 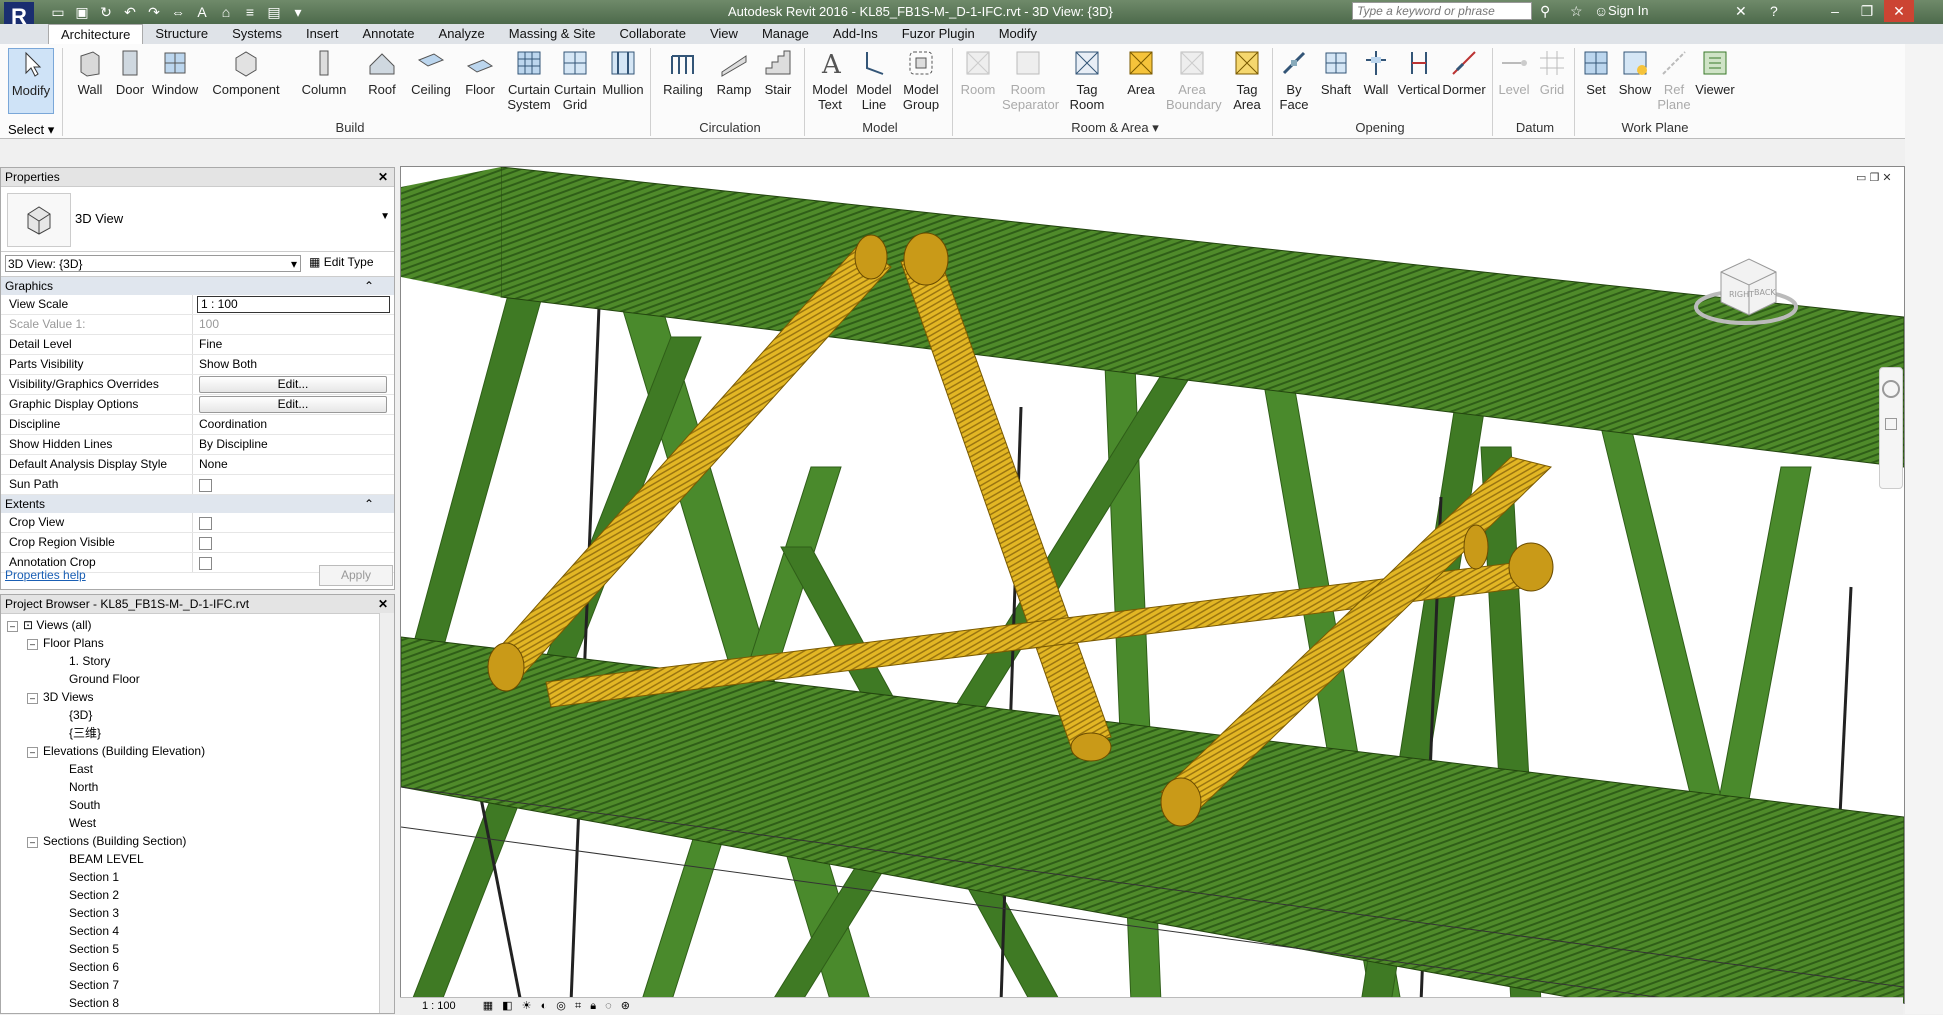 I want to click on exchange-icon: ✕, so click(x=1741, y=11).